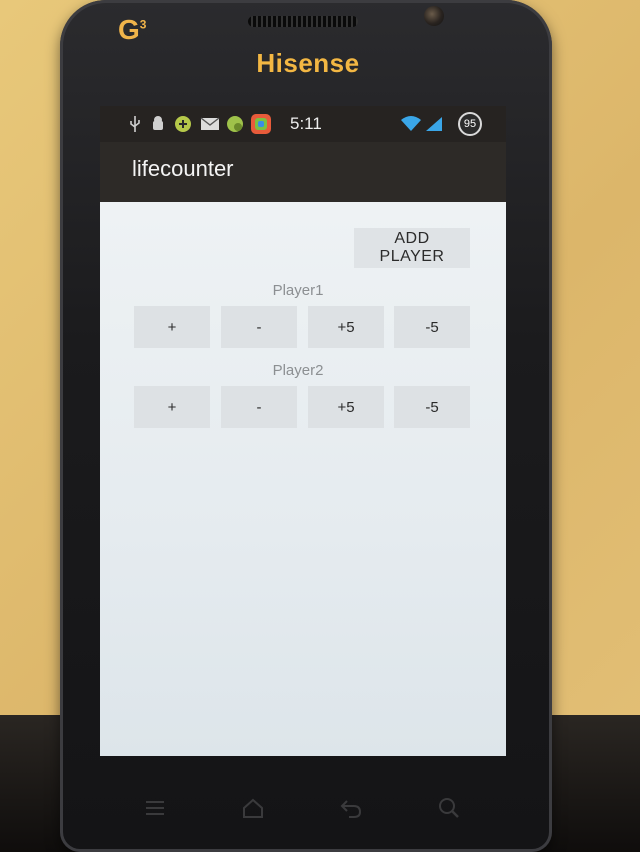 Image resolution: width=640 pixels, height=852 pixels. What do you see at coordinates (320, 805) in the screenshot?
I see `hardware-nav-bar` at bounding box center [320, 805].